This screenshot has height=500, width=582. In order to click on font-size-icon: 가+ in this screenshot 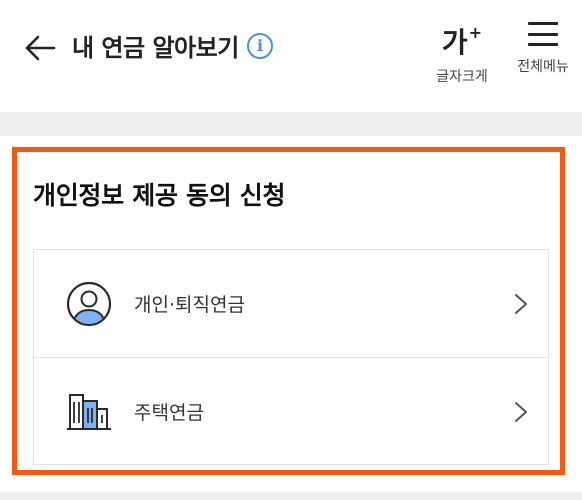, I will do `click(462, 41)`.